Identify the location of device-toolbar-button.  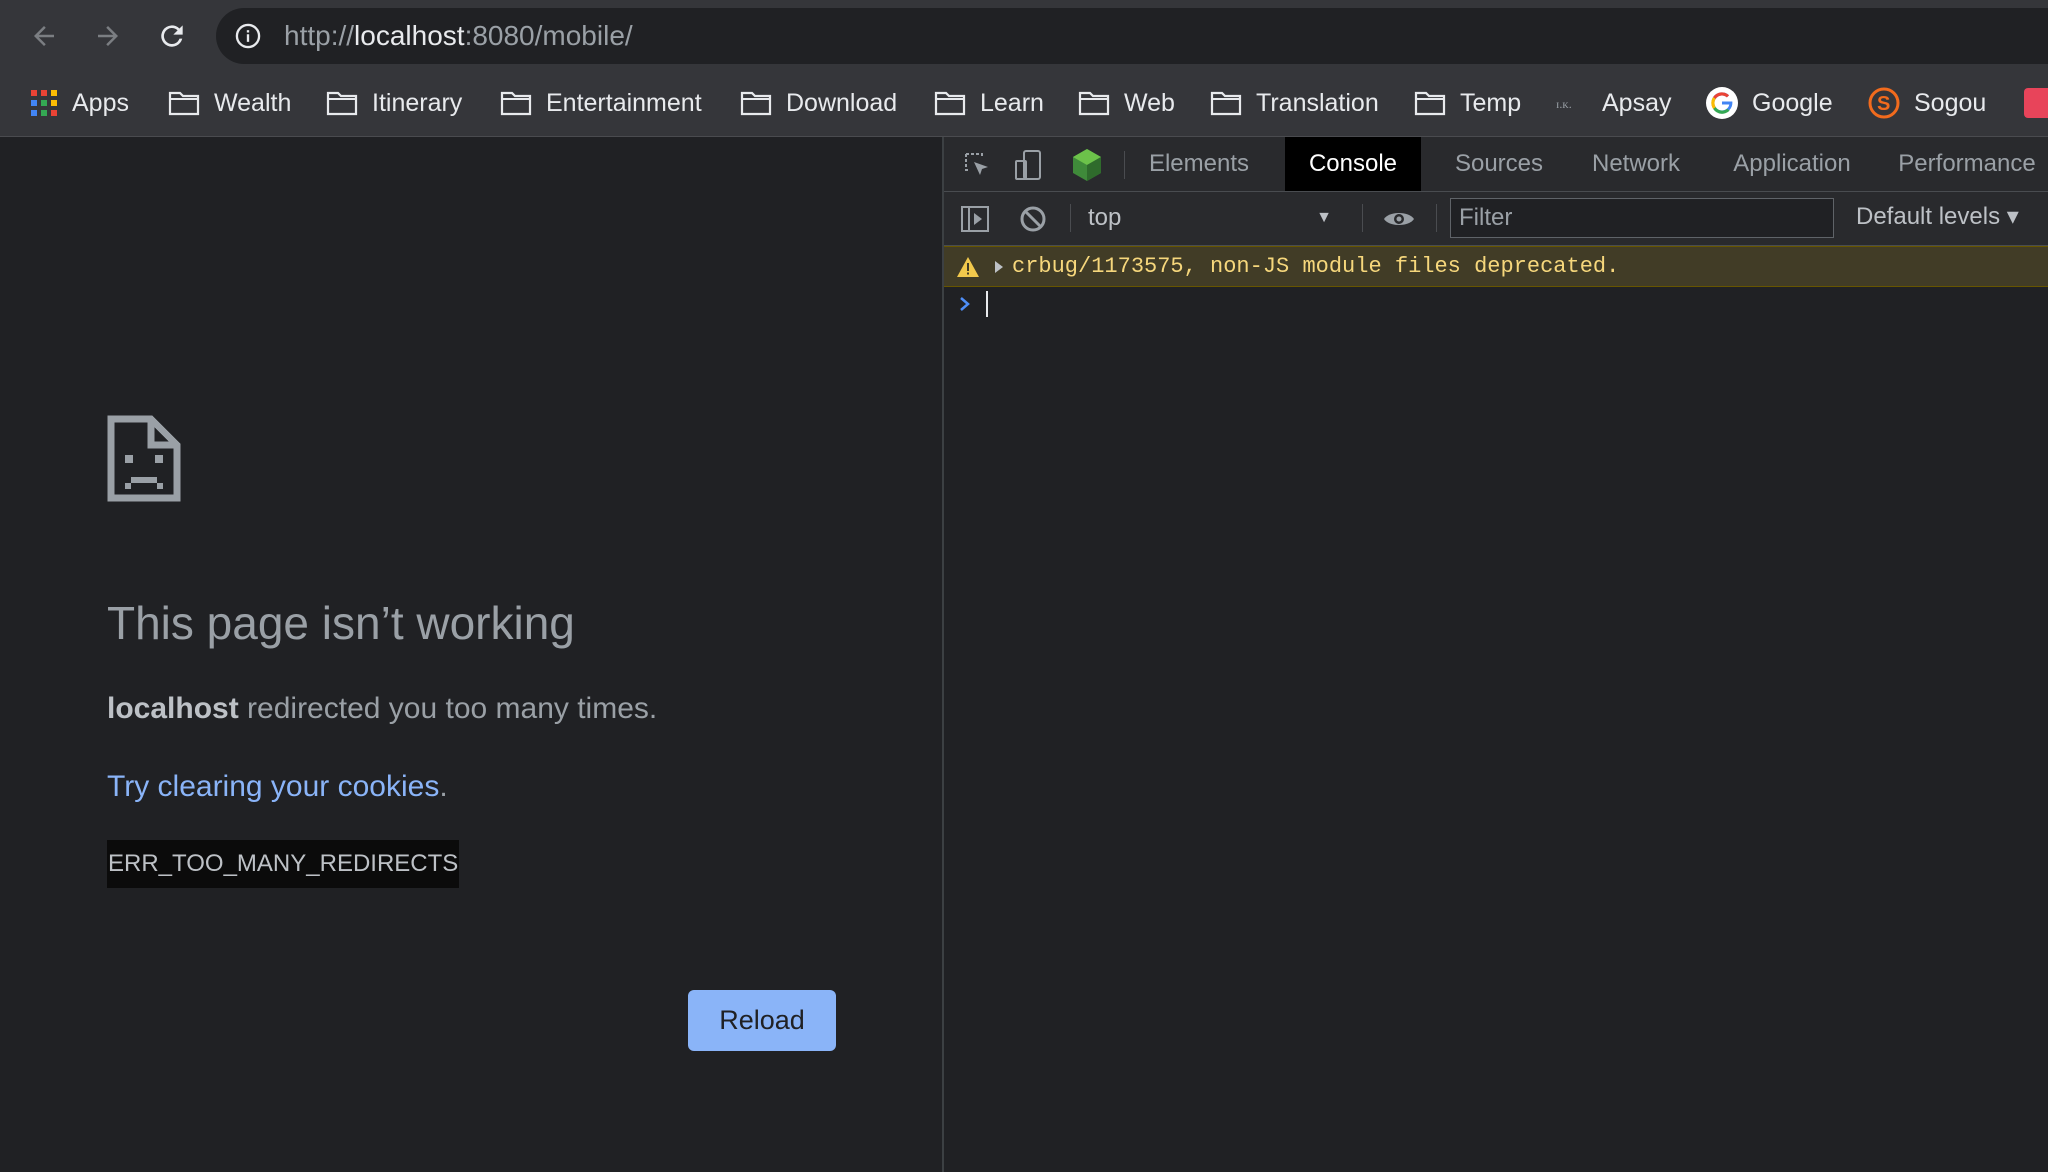
(1029, 165).